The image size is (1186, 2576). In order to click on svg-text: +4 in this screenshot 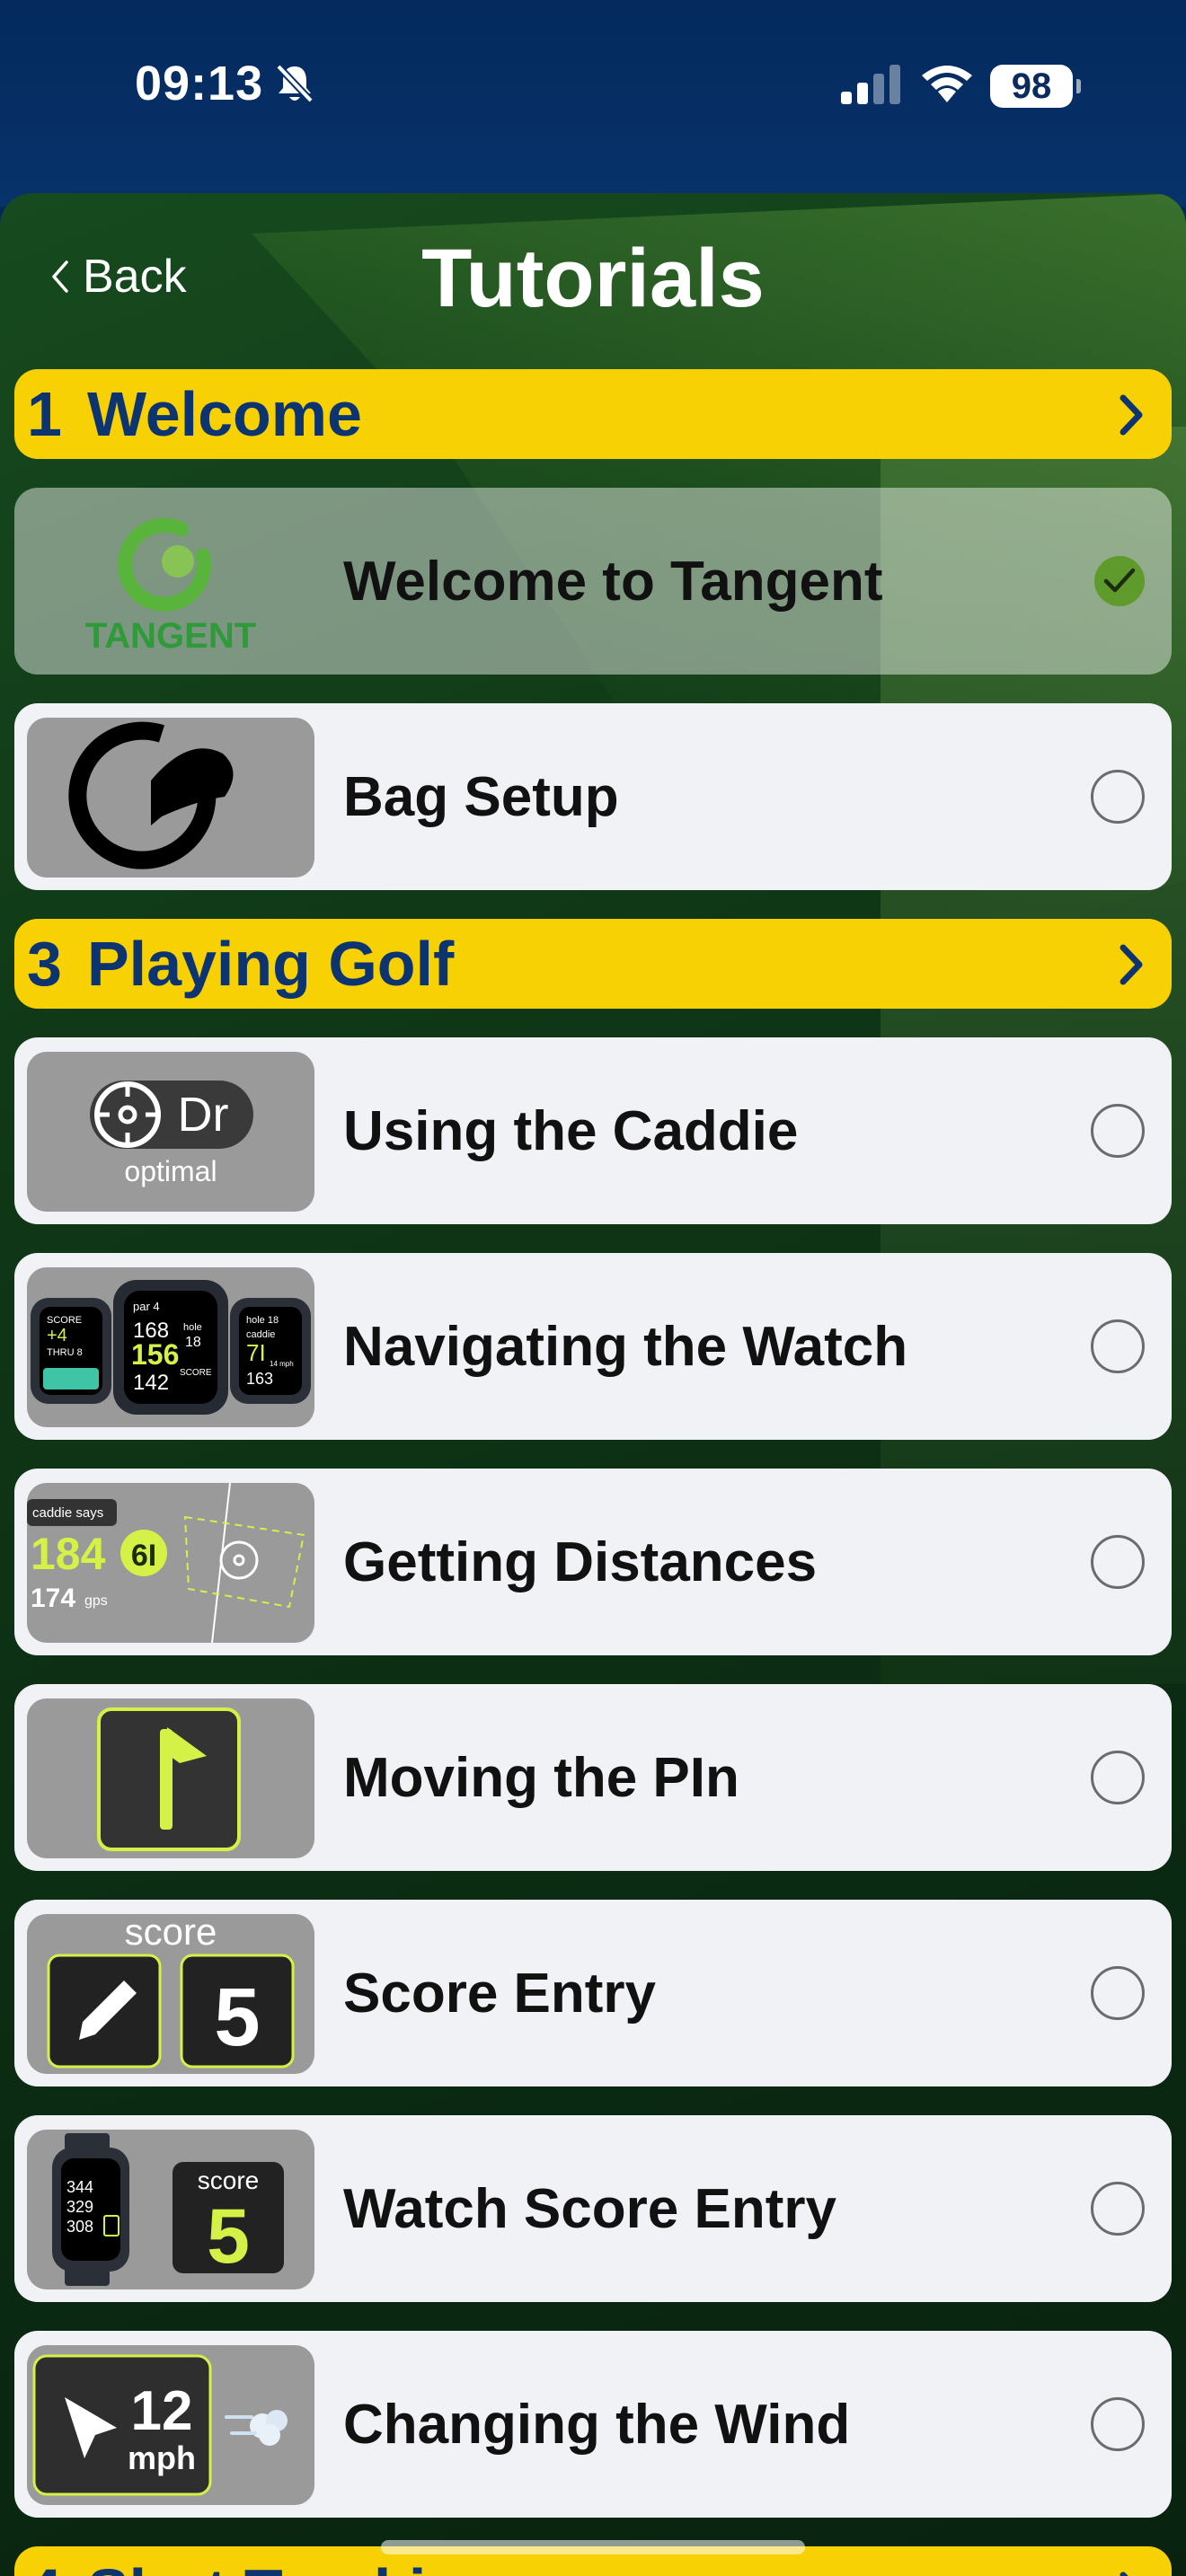, I will do `click(57, 1335)`.